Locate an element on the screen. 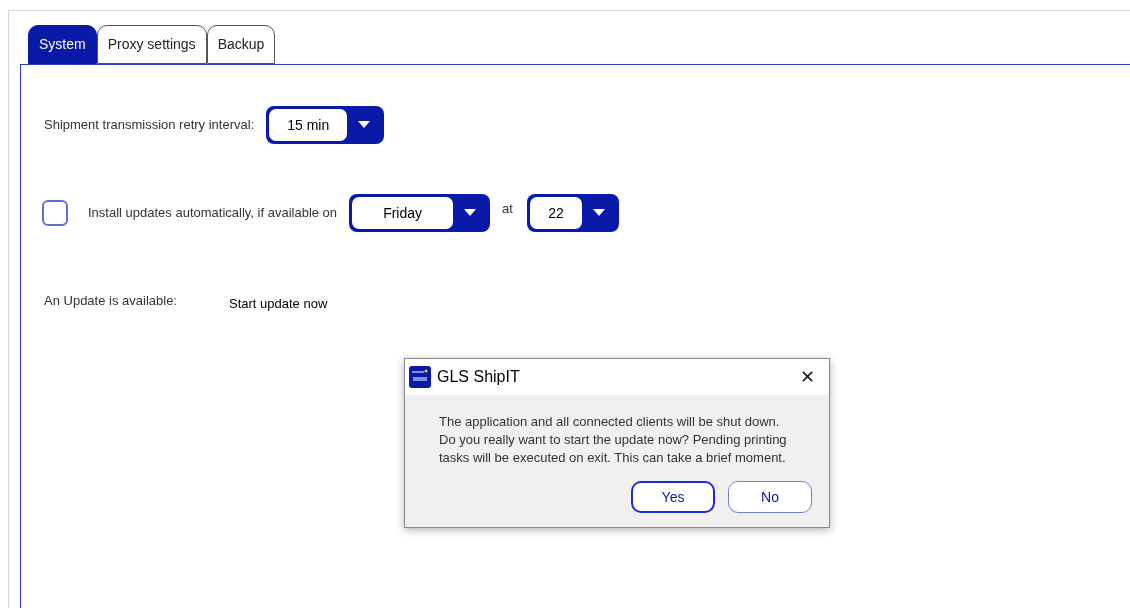  dialog-message: The application and all connected clients will be shut down. Do you really want to start the update now? Pending printing tasks will be executed on exit. This can take a brief moment. is located at coordinates (613, 440).